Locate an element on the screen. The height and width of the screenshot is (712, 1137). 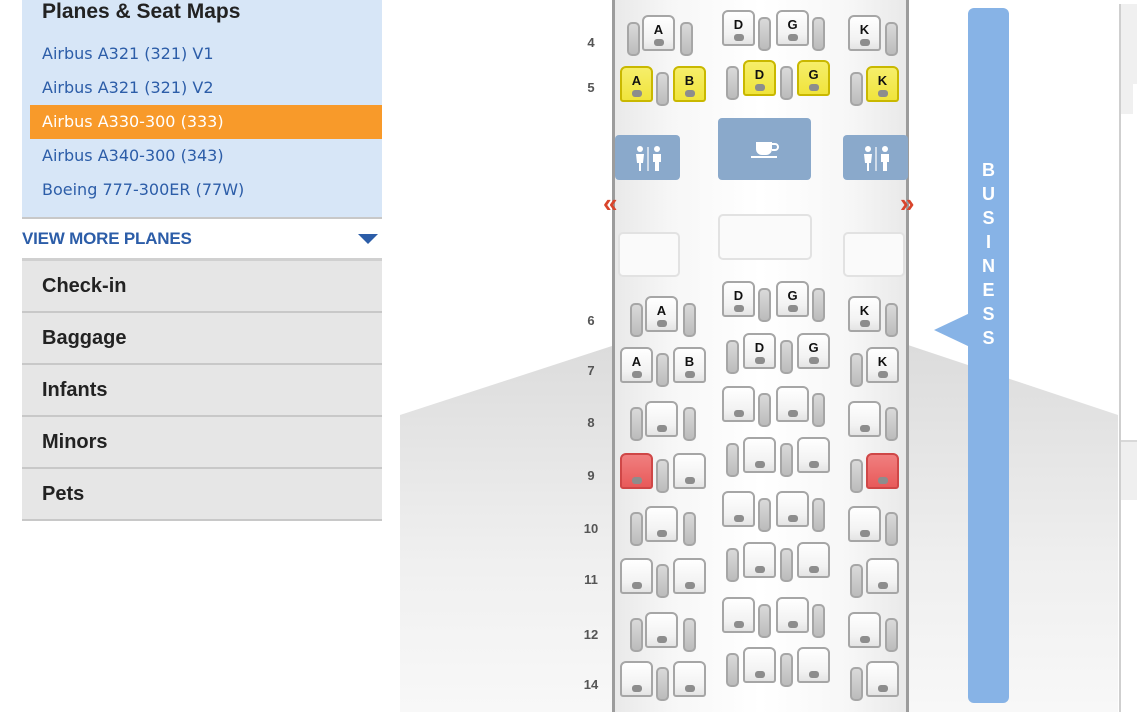
seat-5K: K is located at coordinates (882, 84).